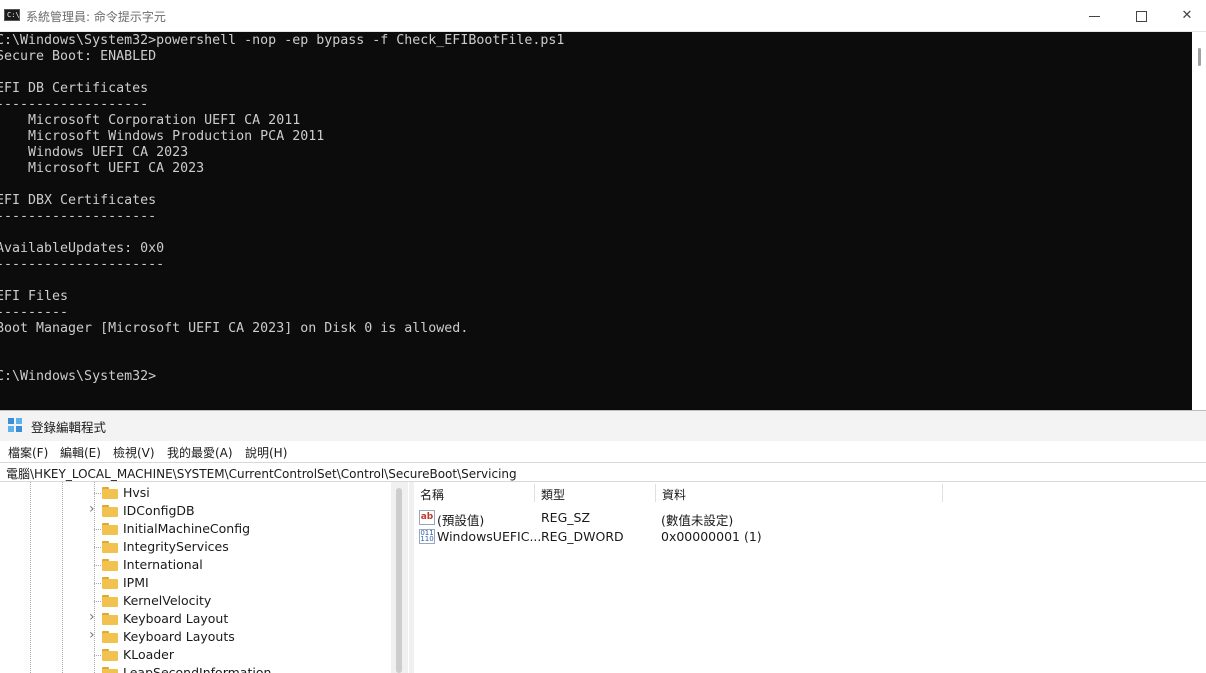 This screenshot has width=1206, height=673. What do you see at coordinates (799, 493) in the screenshot?
I see `column-header-data: 資料` at bounding box center [799, 493].